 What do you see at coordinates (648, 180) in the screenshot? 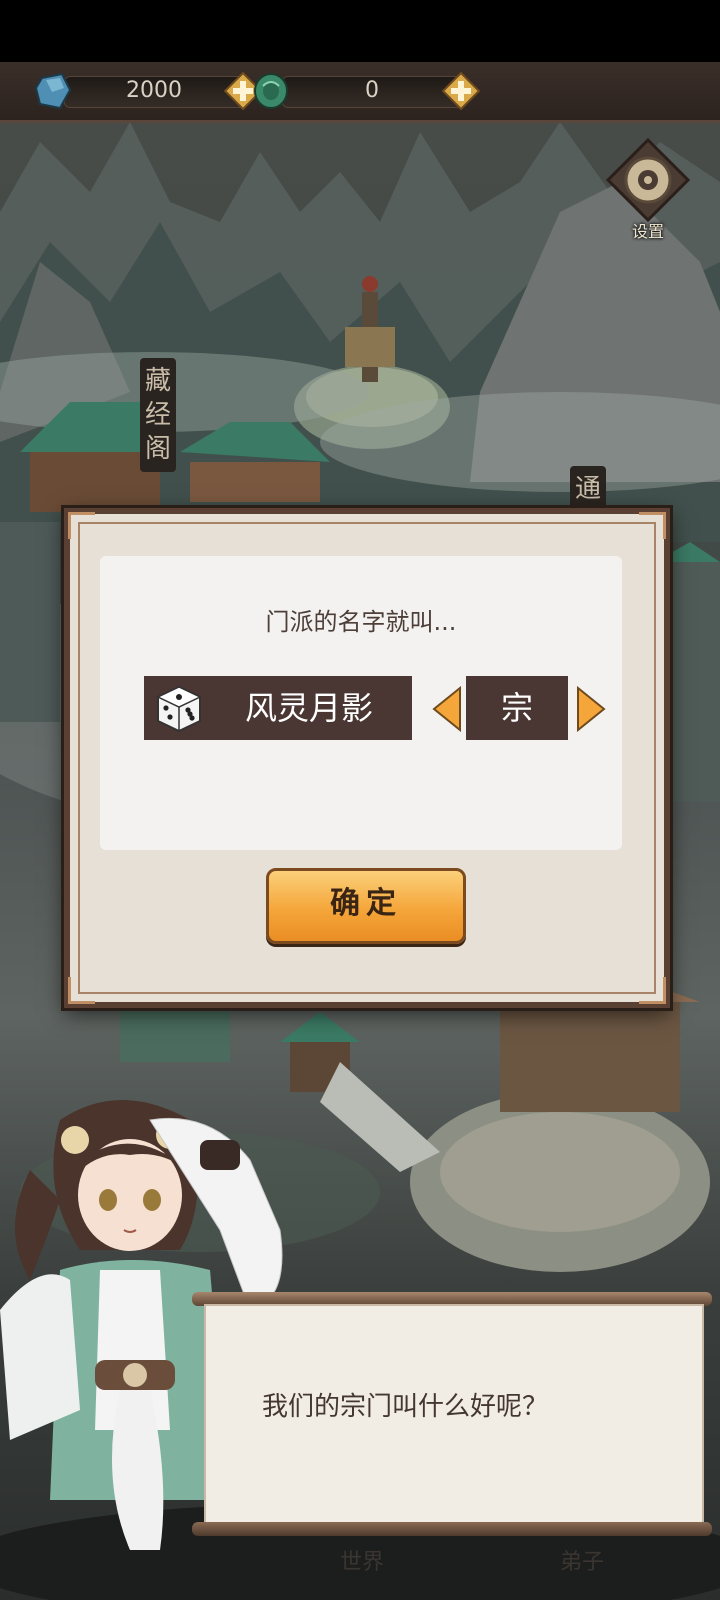
I see `yin-yang-gear-icon` at bounding box center [648, 180].